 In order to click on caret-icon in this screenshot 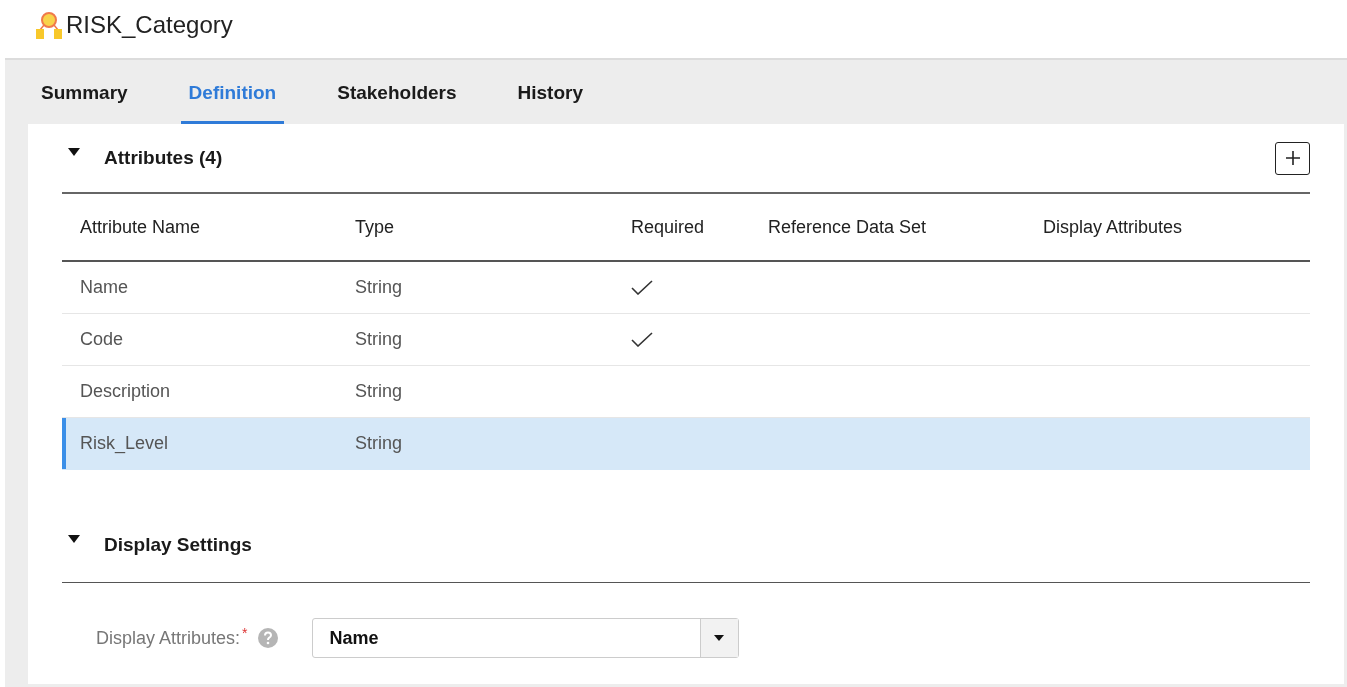, I will do `click(719, 638)`.